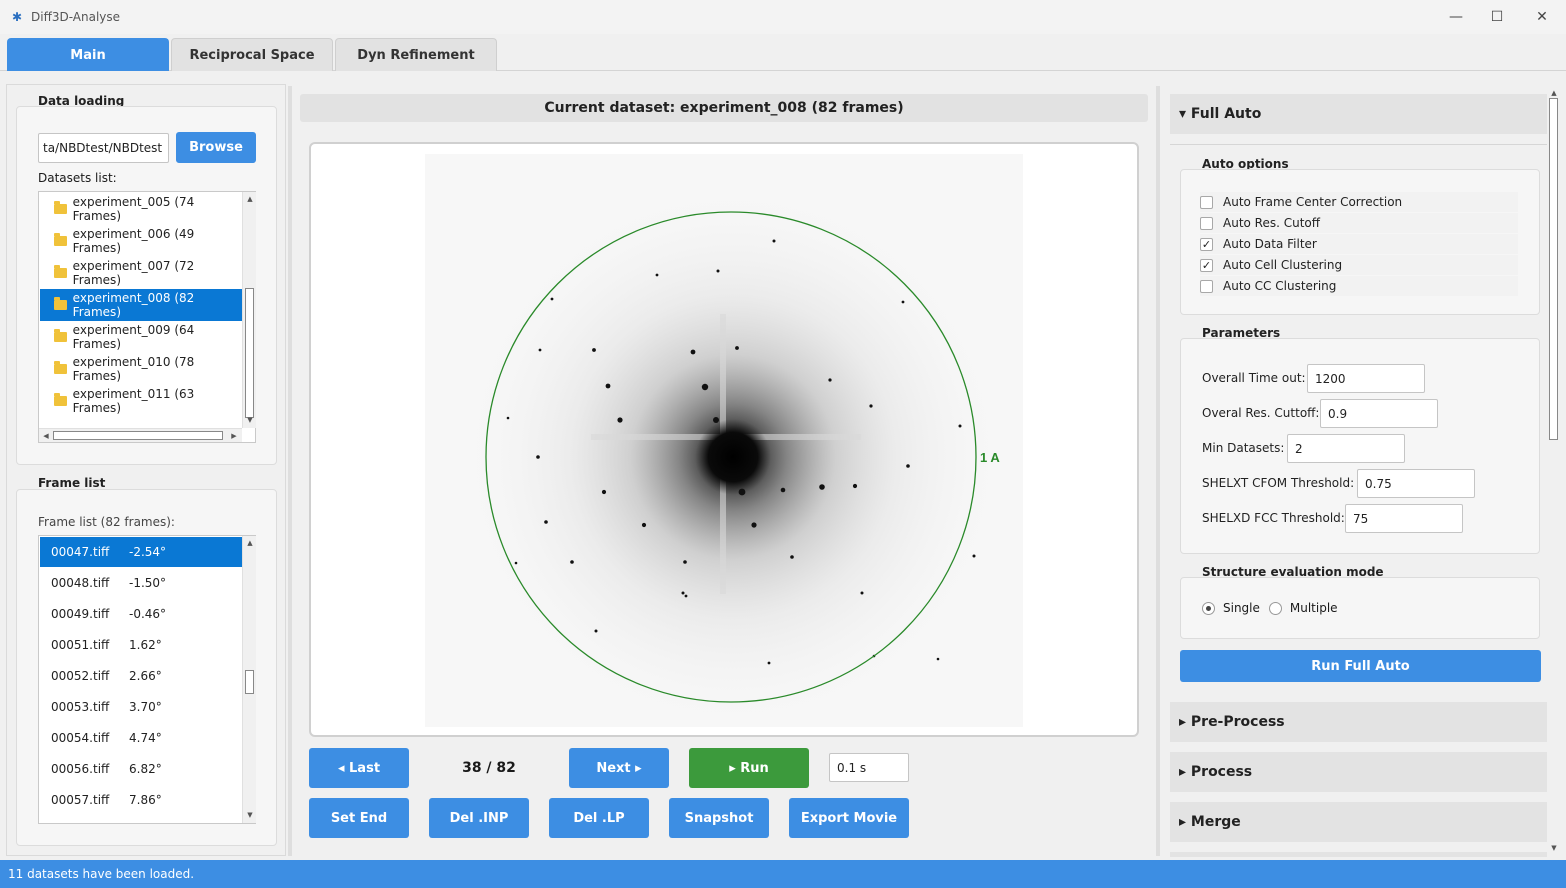  Describe the element at coordinates (416, 54) in the screenshot. I see `tab-dyn-refinement: Dyn Refinement` at that location.